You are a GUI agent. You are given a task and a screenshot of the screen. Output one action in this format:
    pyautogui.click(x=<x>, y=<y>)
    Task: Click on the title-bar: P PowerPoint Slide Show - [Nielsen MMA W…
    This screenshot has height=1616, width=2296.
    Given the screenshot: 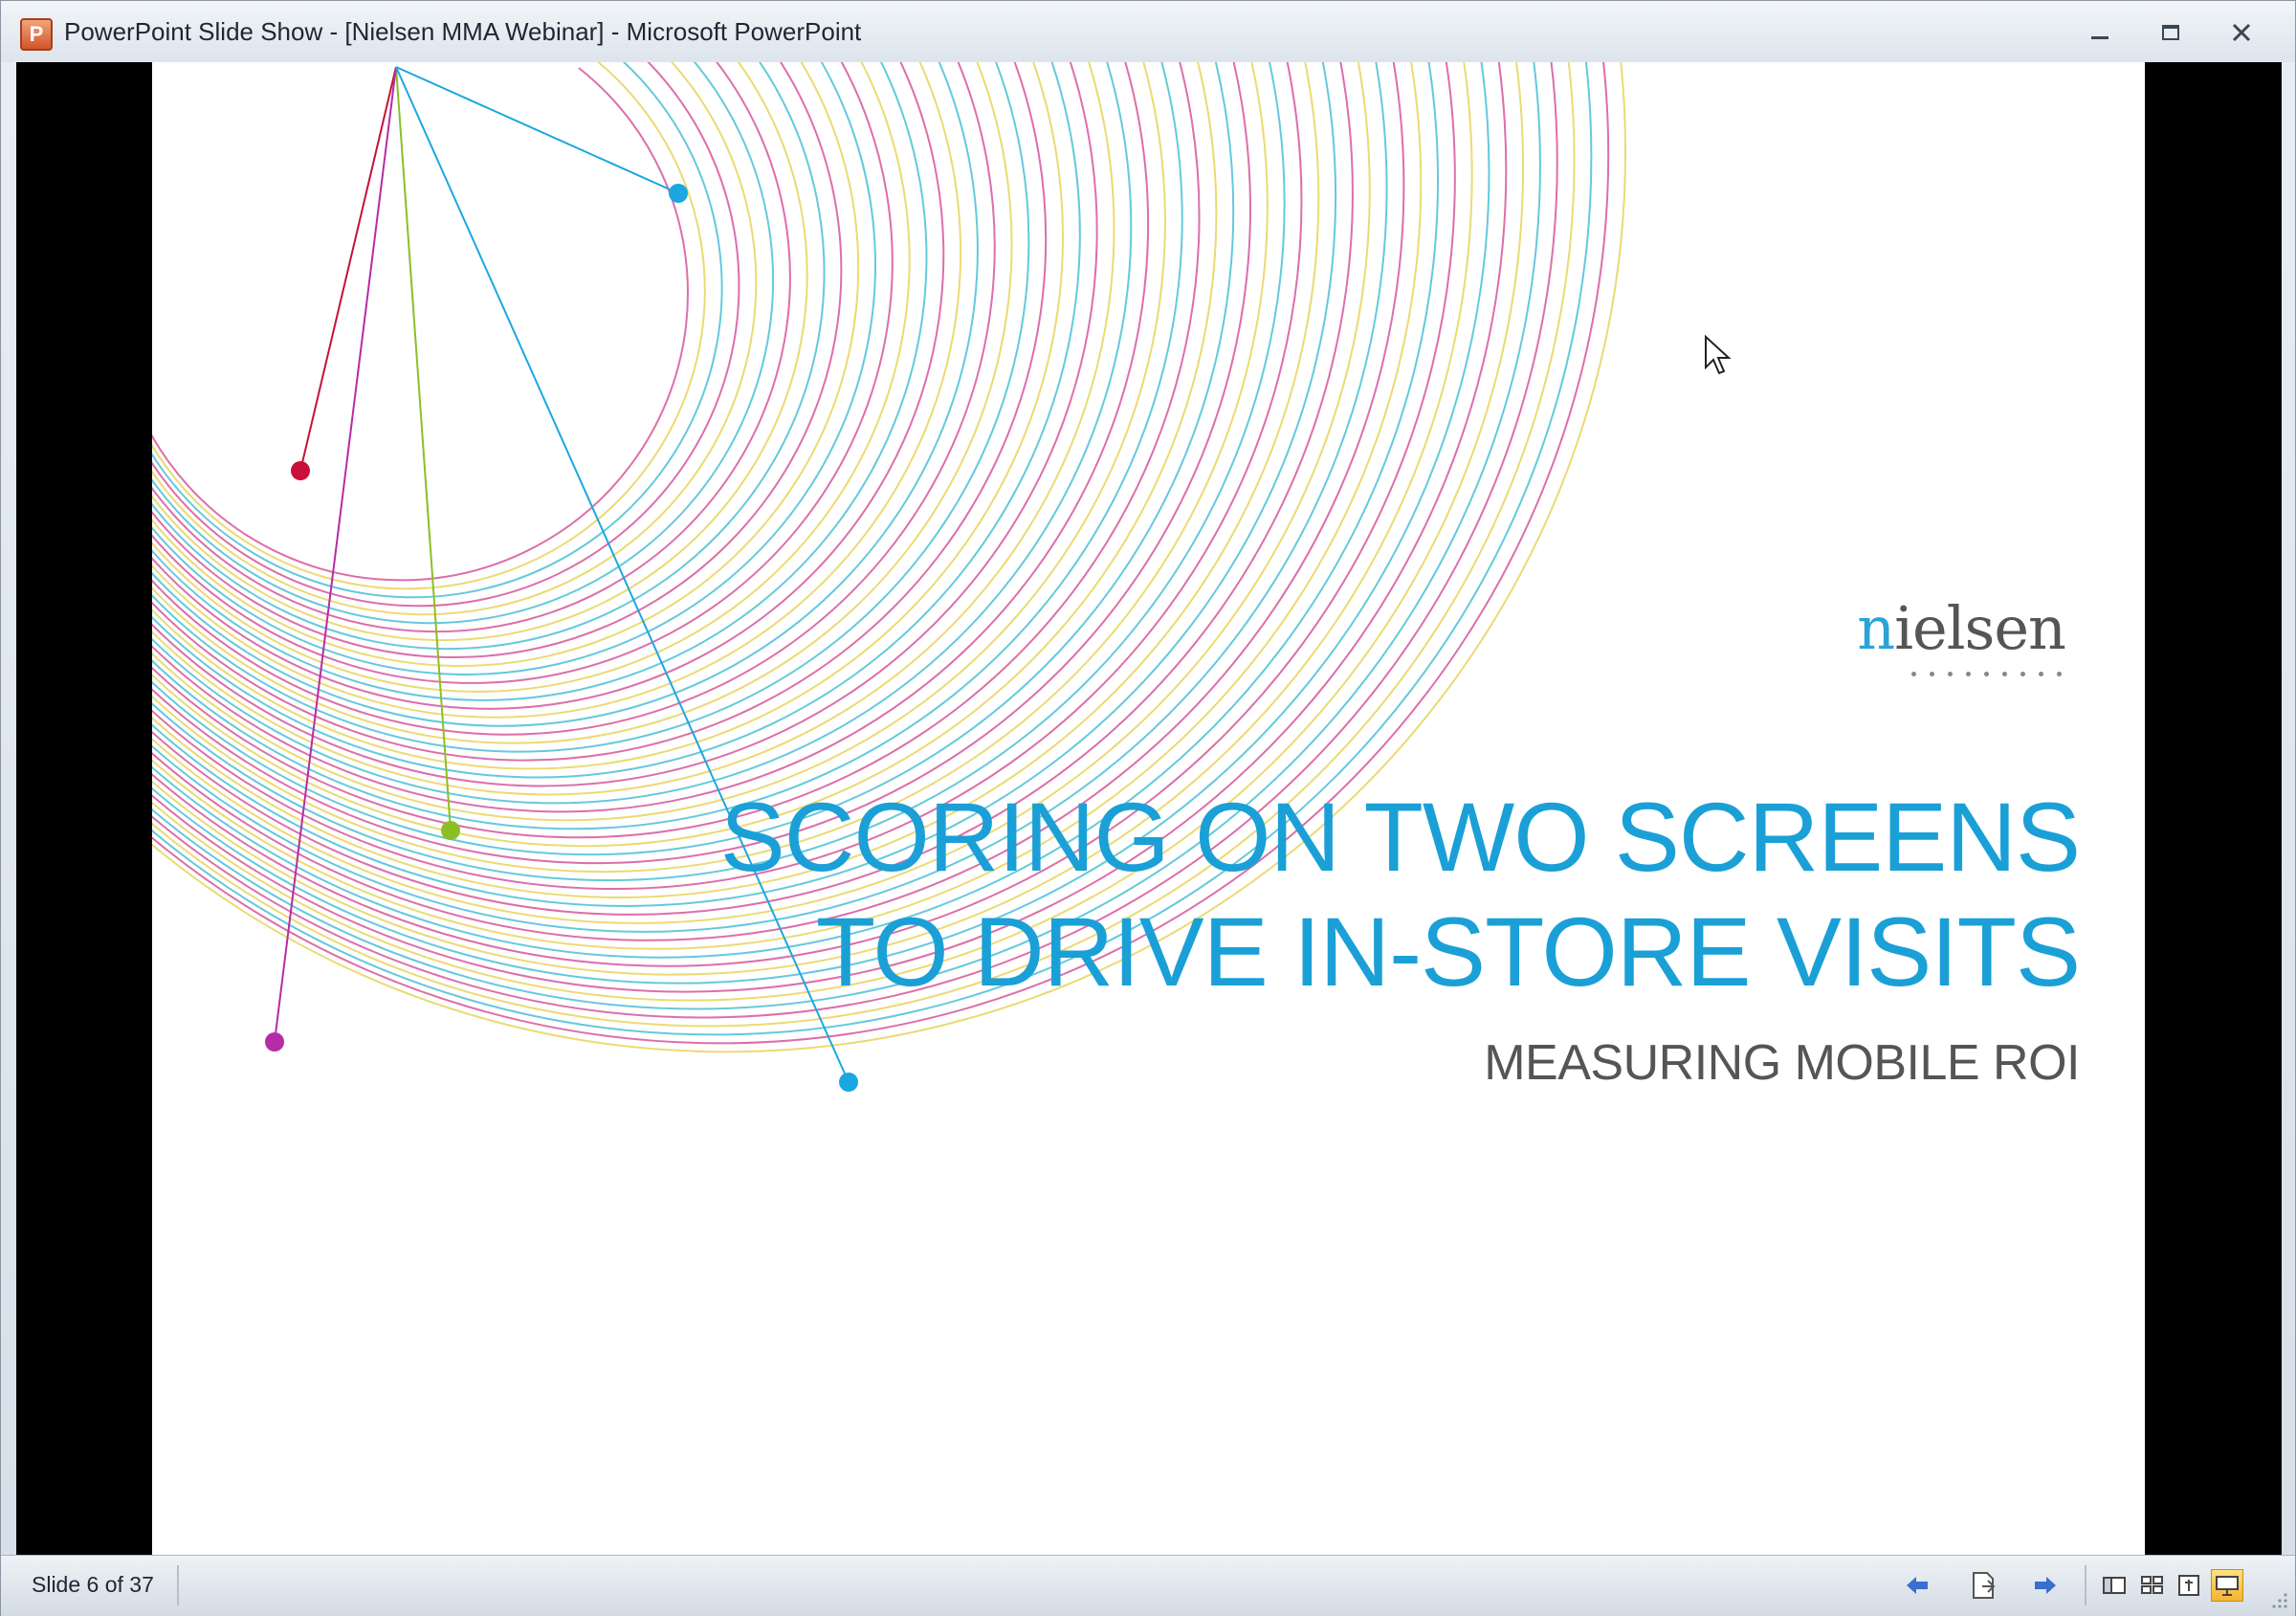 What is the action you would take?
    pyautogui.click(x=1148, y=31)
    